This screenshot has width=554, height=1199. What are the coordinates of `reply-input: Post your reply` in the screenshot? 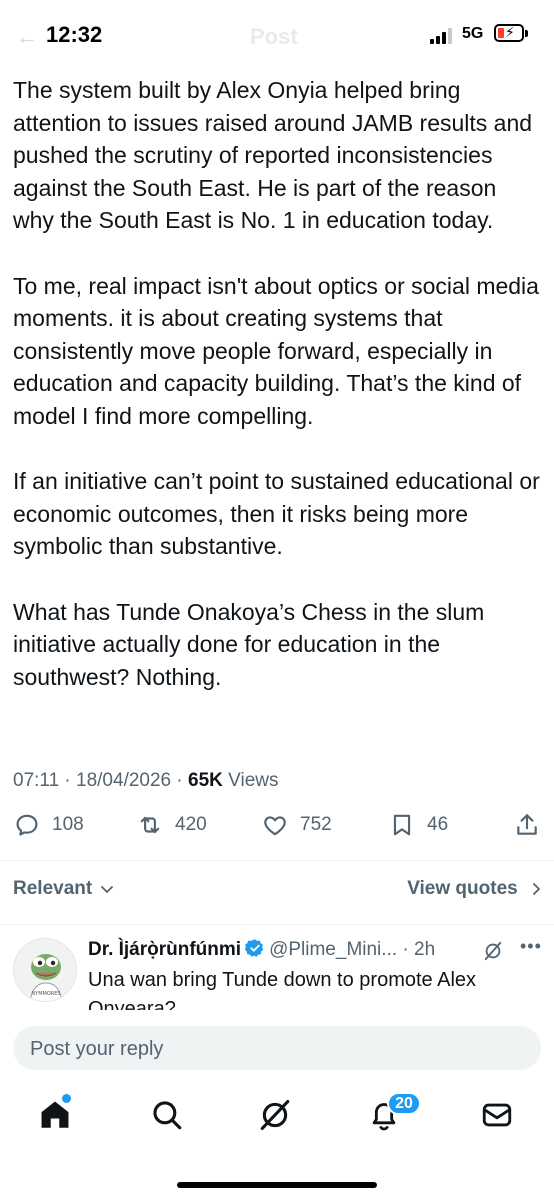 It's located at (277, 1048).